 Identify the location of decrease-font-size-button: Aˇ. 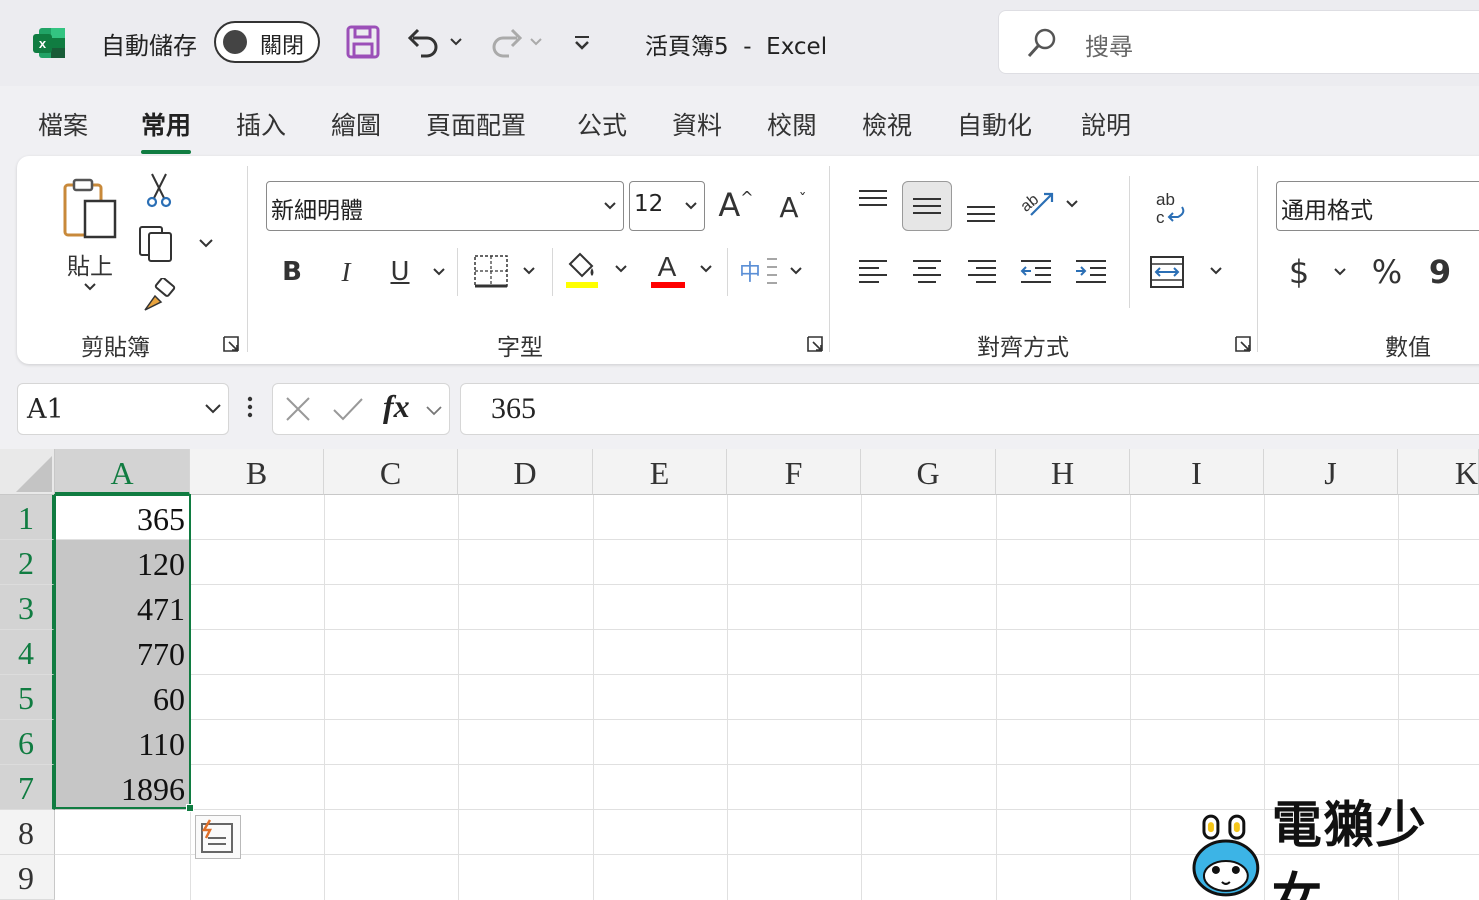
(793, 207).